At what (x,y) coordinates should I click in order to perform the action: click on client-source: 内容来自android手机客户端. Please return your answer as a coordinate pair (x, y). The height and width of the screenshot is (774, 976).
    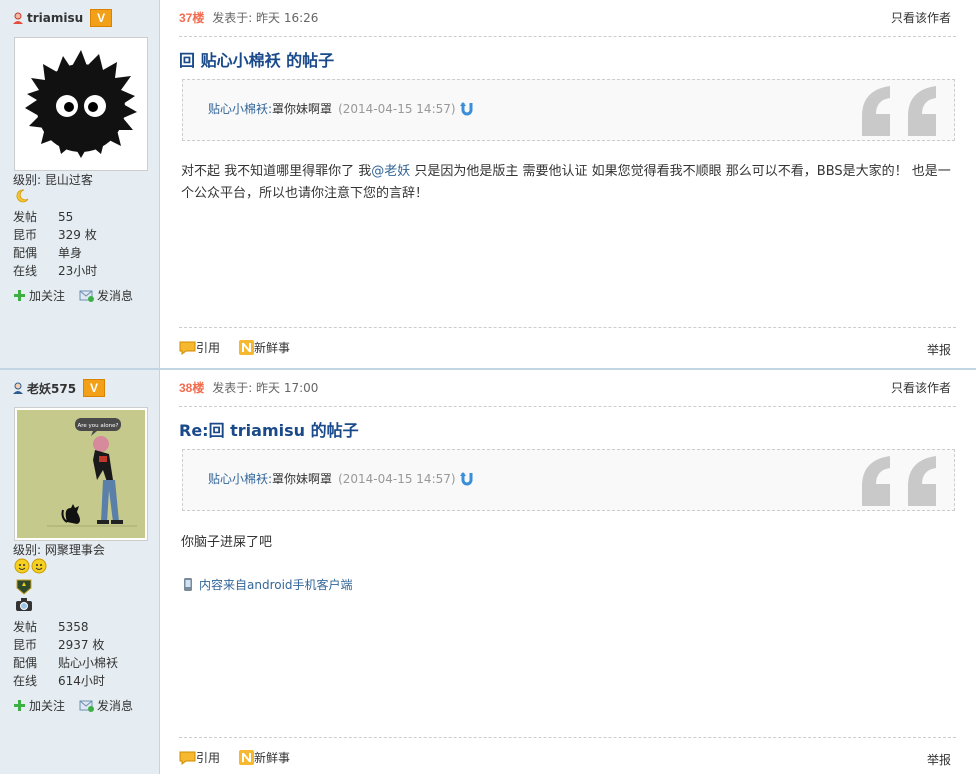
    Looking at the image, I should click on (268, 584).